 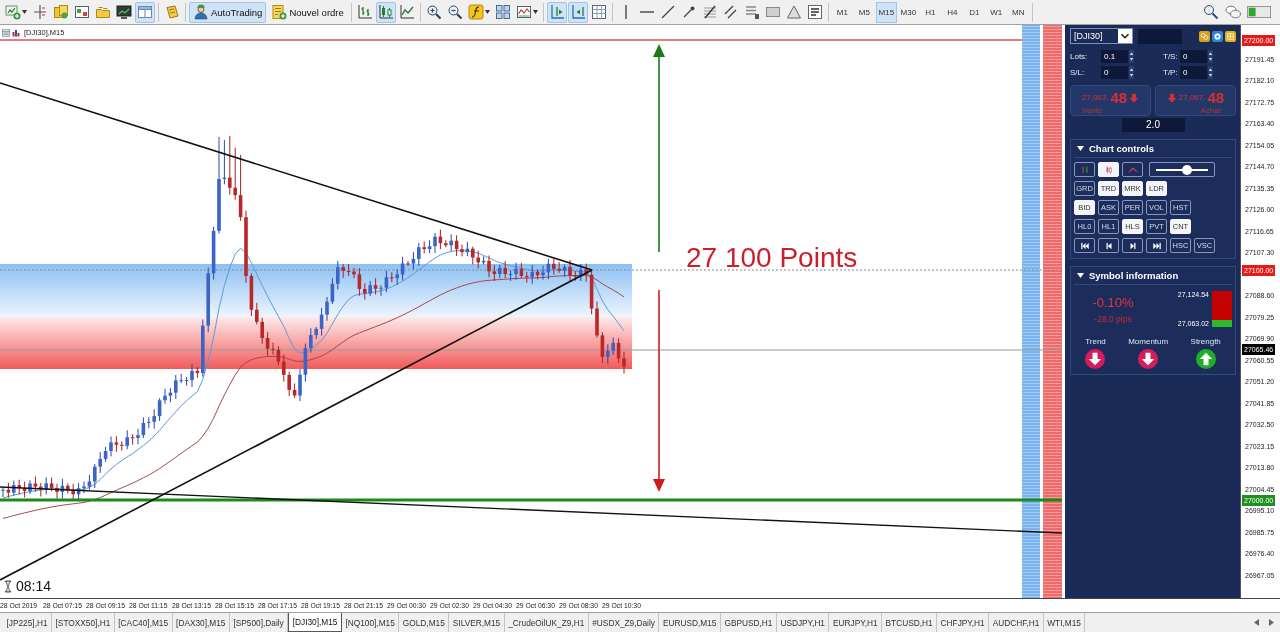 What do you see at coordinates (1256, 622) in the screenshot?
I see `left-arrow-icon` at bounding box center [1256, 622].